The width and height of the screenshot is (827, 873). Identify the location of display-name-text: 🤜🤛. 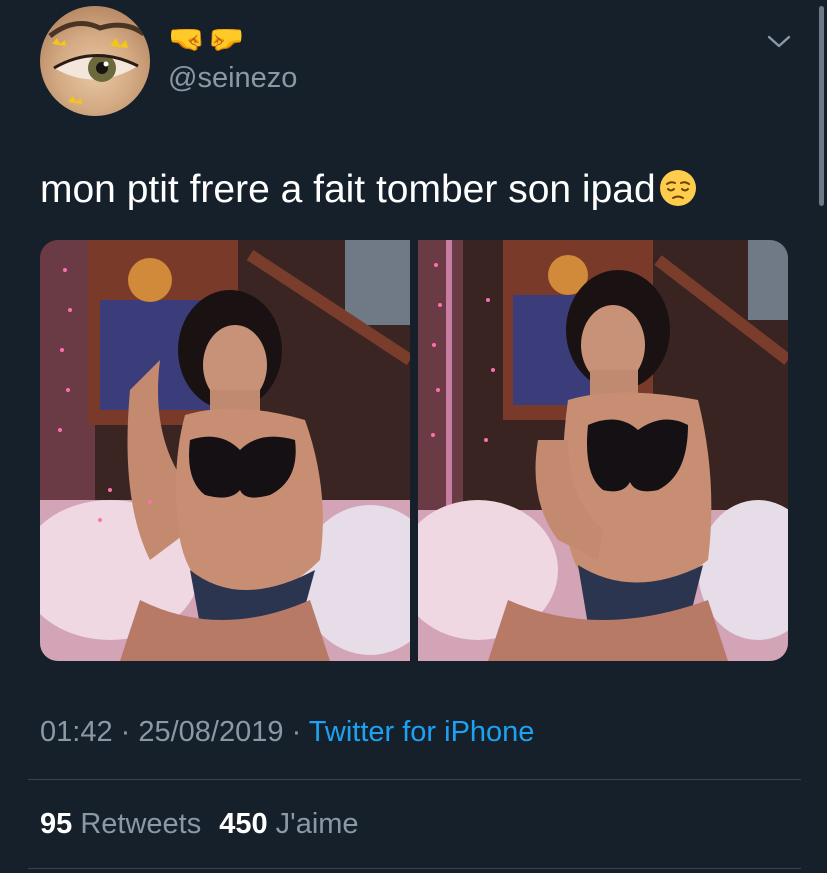
(207, 39).